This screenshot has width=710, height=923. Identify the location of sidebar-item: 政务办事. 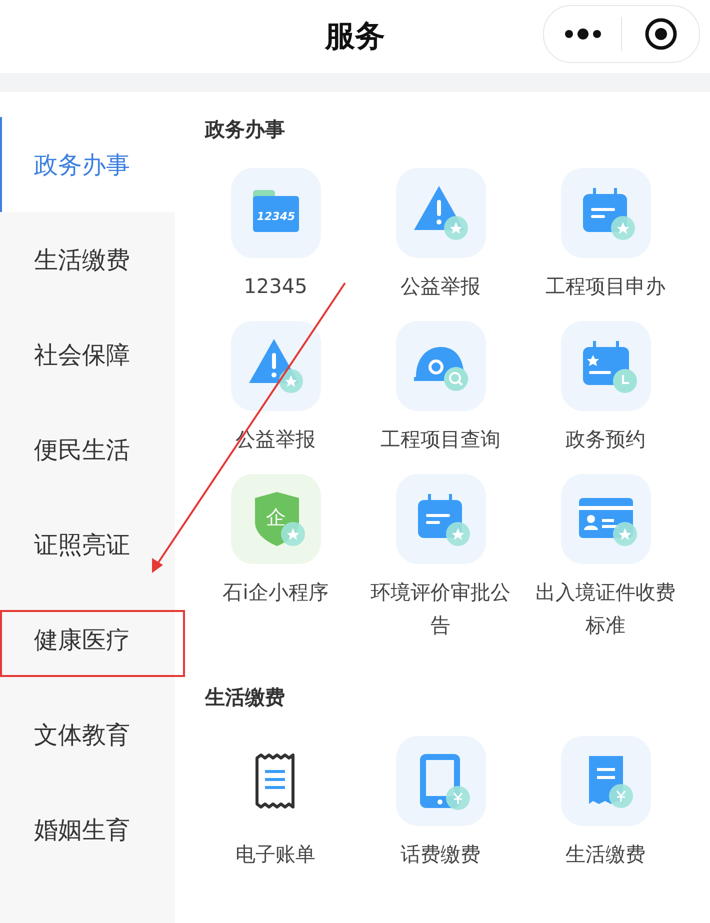
(87, 164).